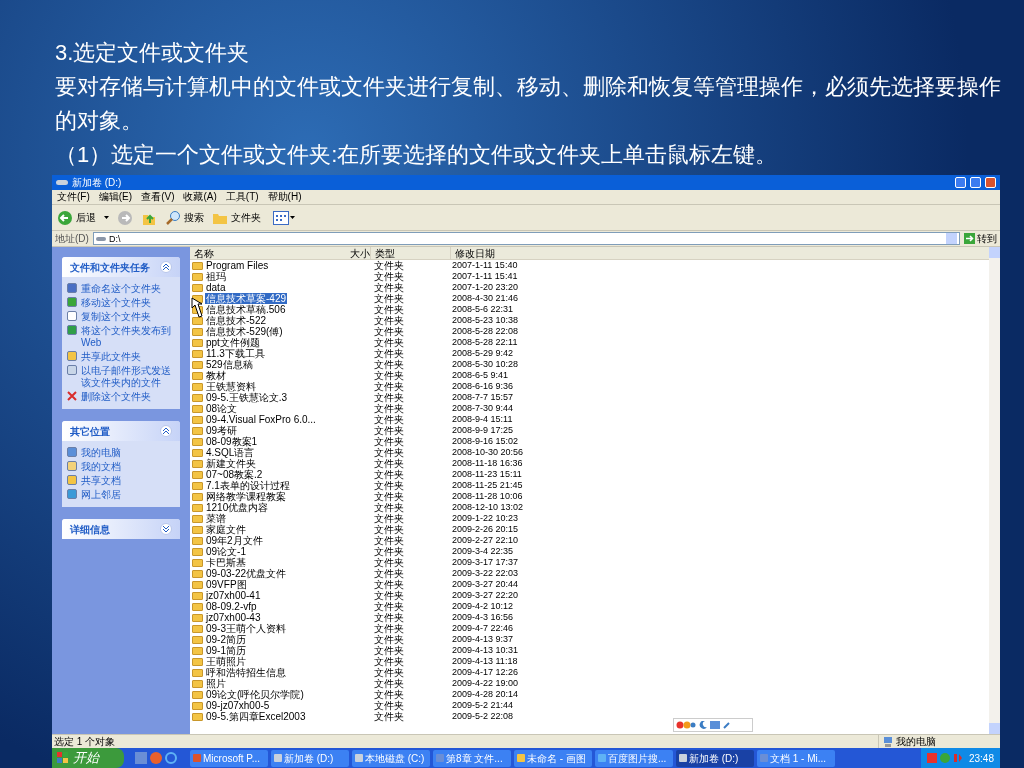 This screenshot has width=1024, height=768. I want to click on file-name: 信息技术草稿.506, so click(246, 309).